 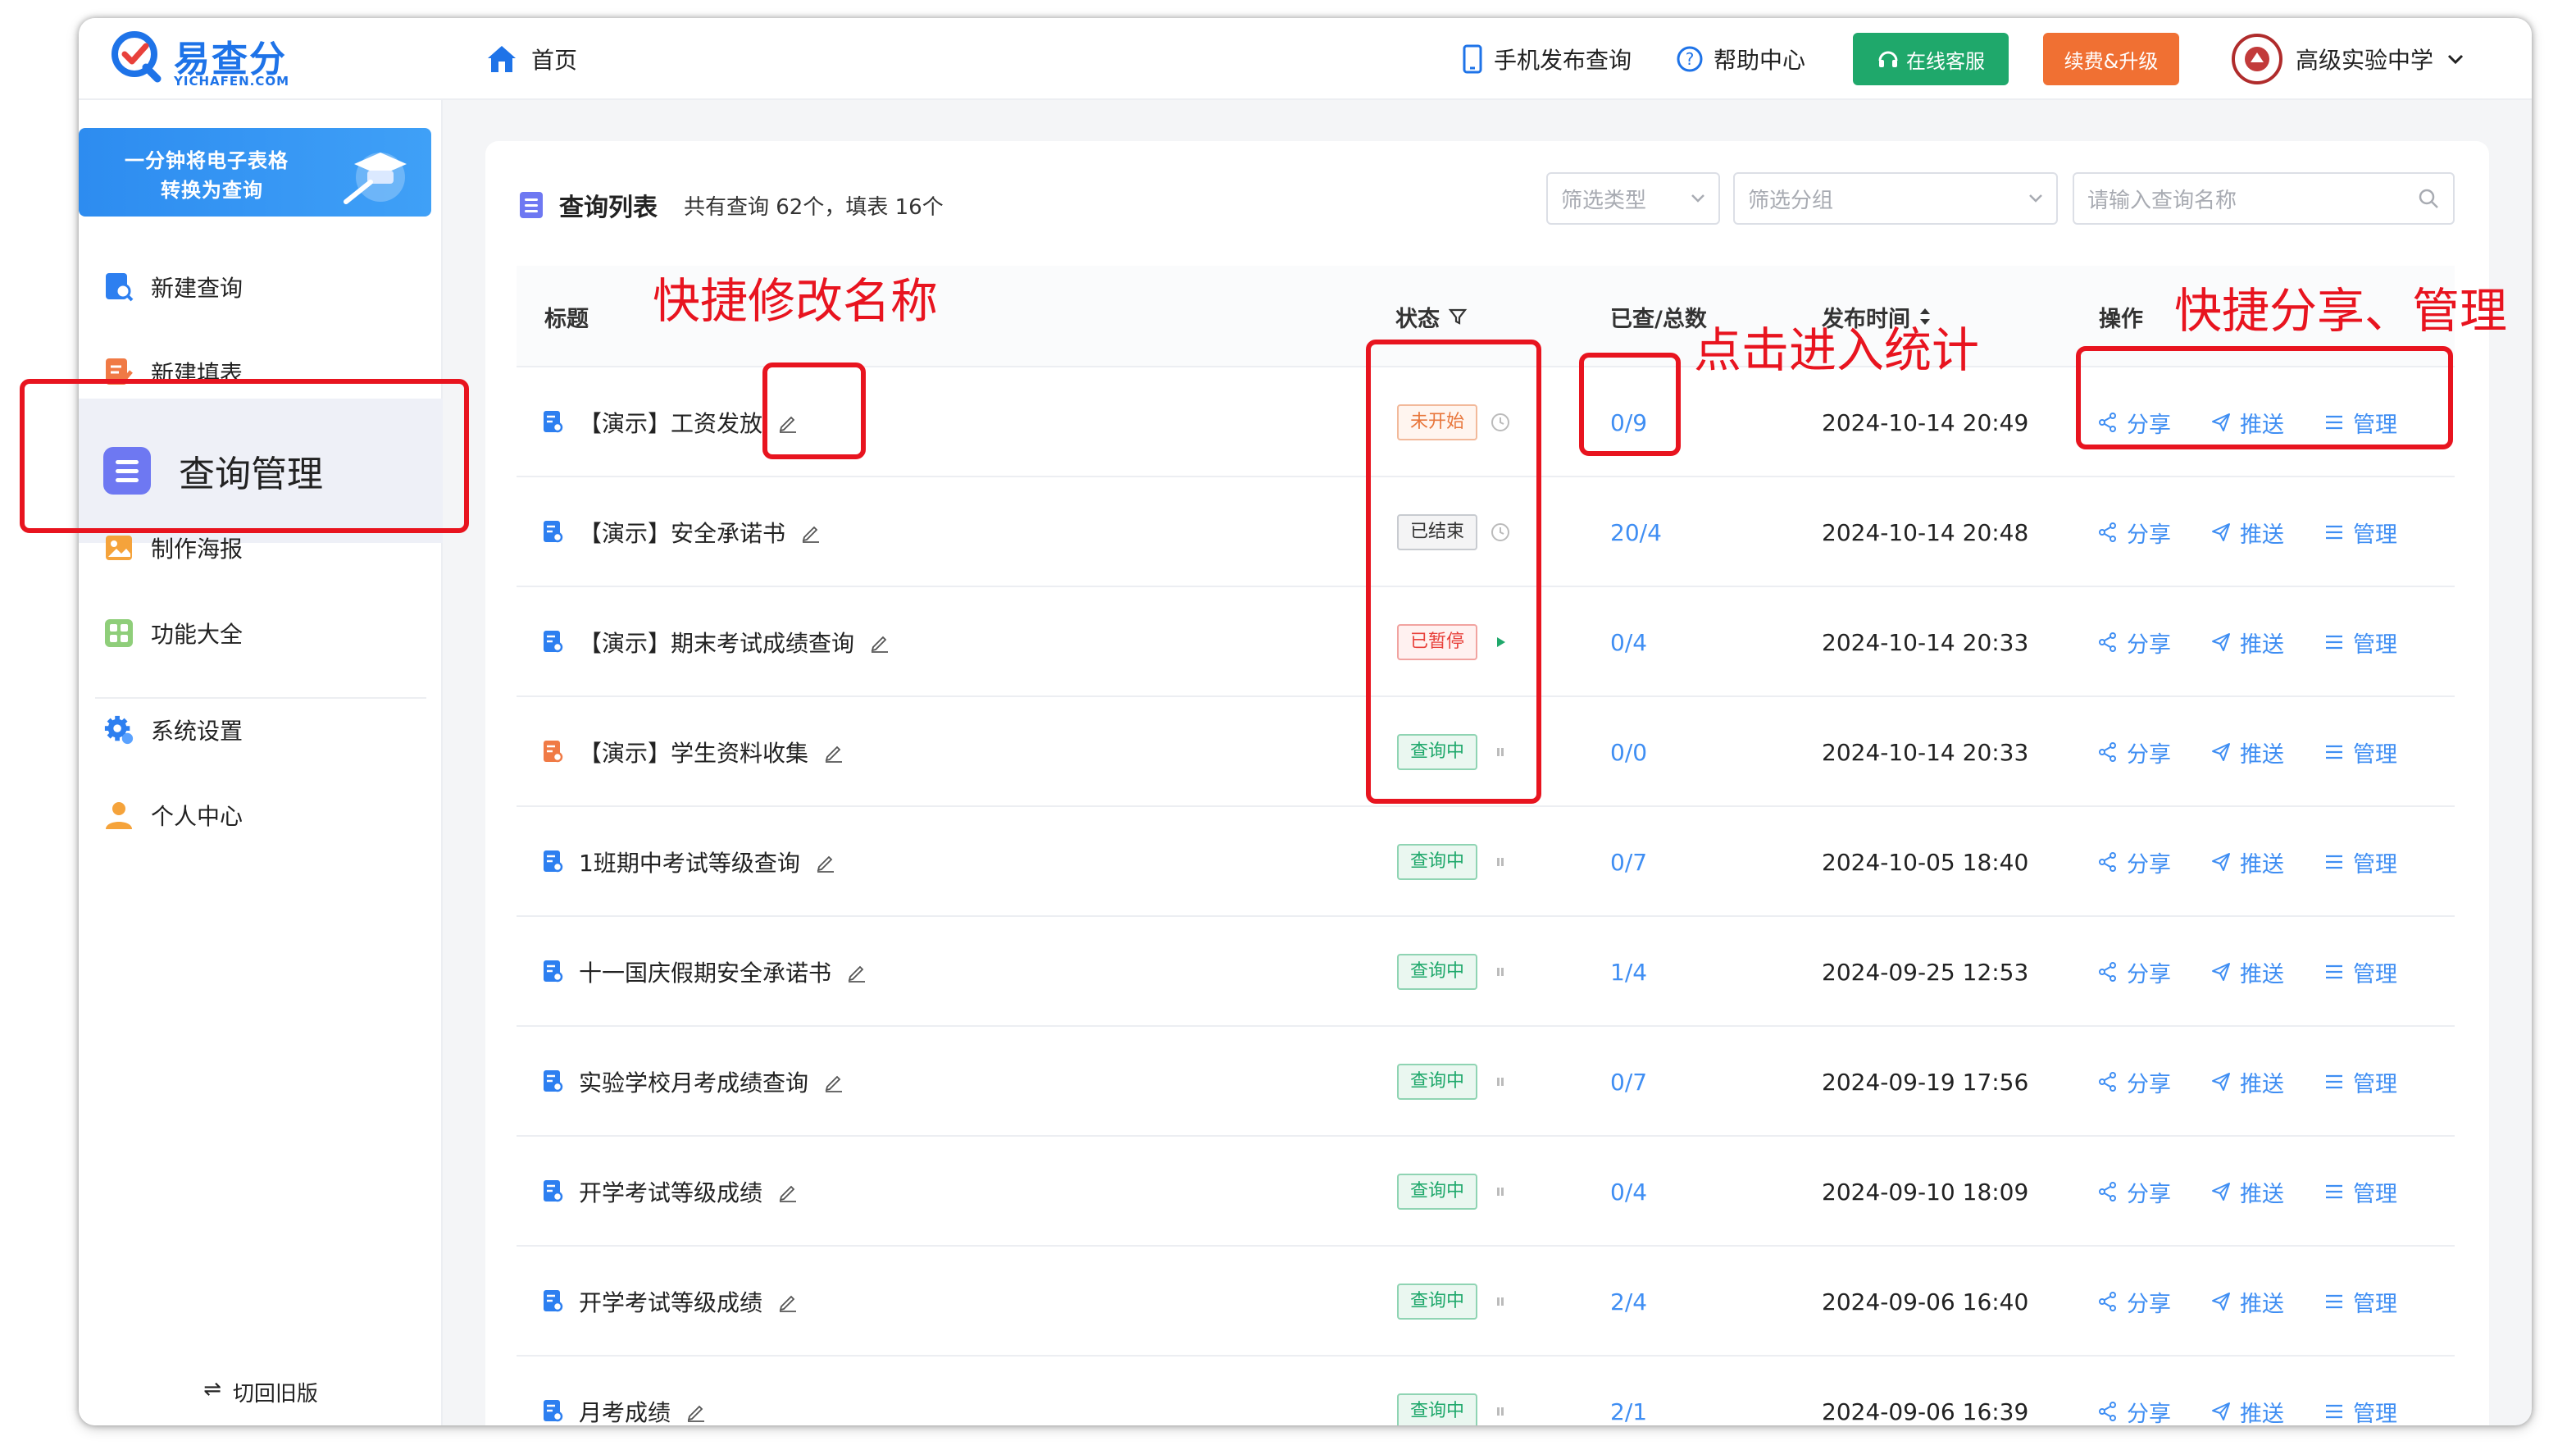 What do you see at coordinates (531, 59) in the screenshot?
I see `home-link: 首页` at bounding box center [531, 59].